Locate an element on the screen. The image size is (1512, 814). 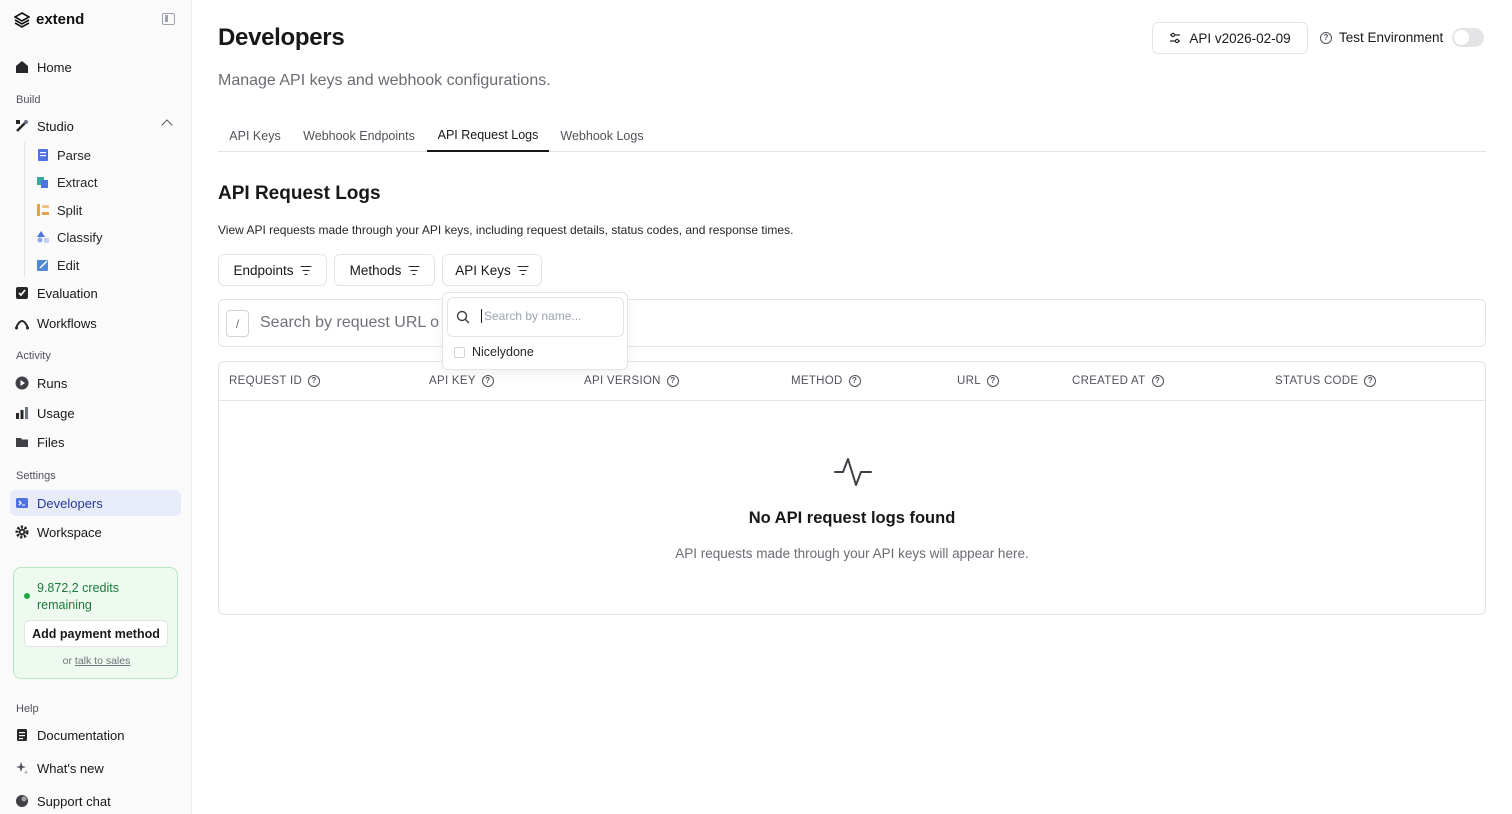
credits-remaining: 9.872,2 credits remaining is located at coordinates (78, 596).